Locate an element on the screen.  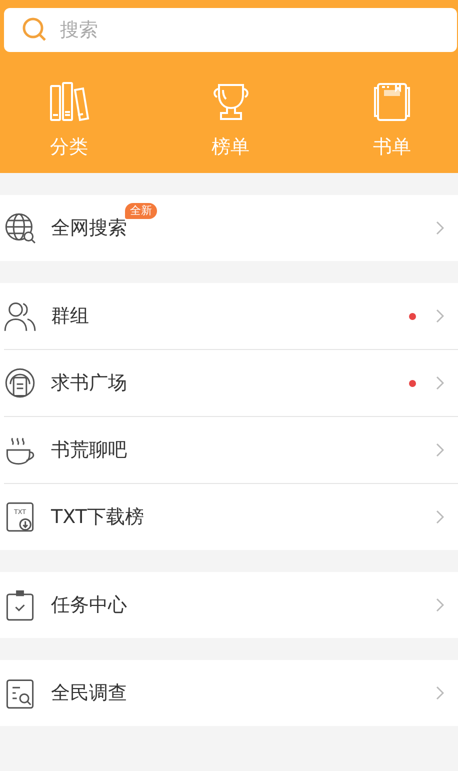
people-icon is located at coordinates (20, 316).